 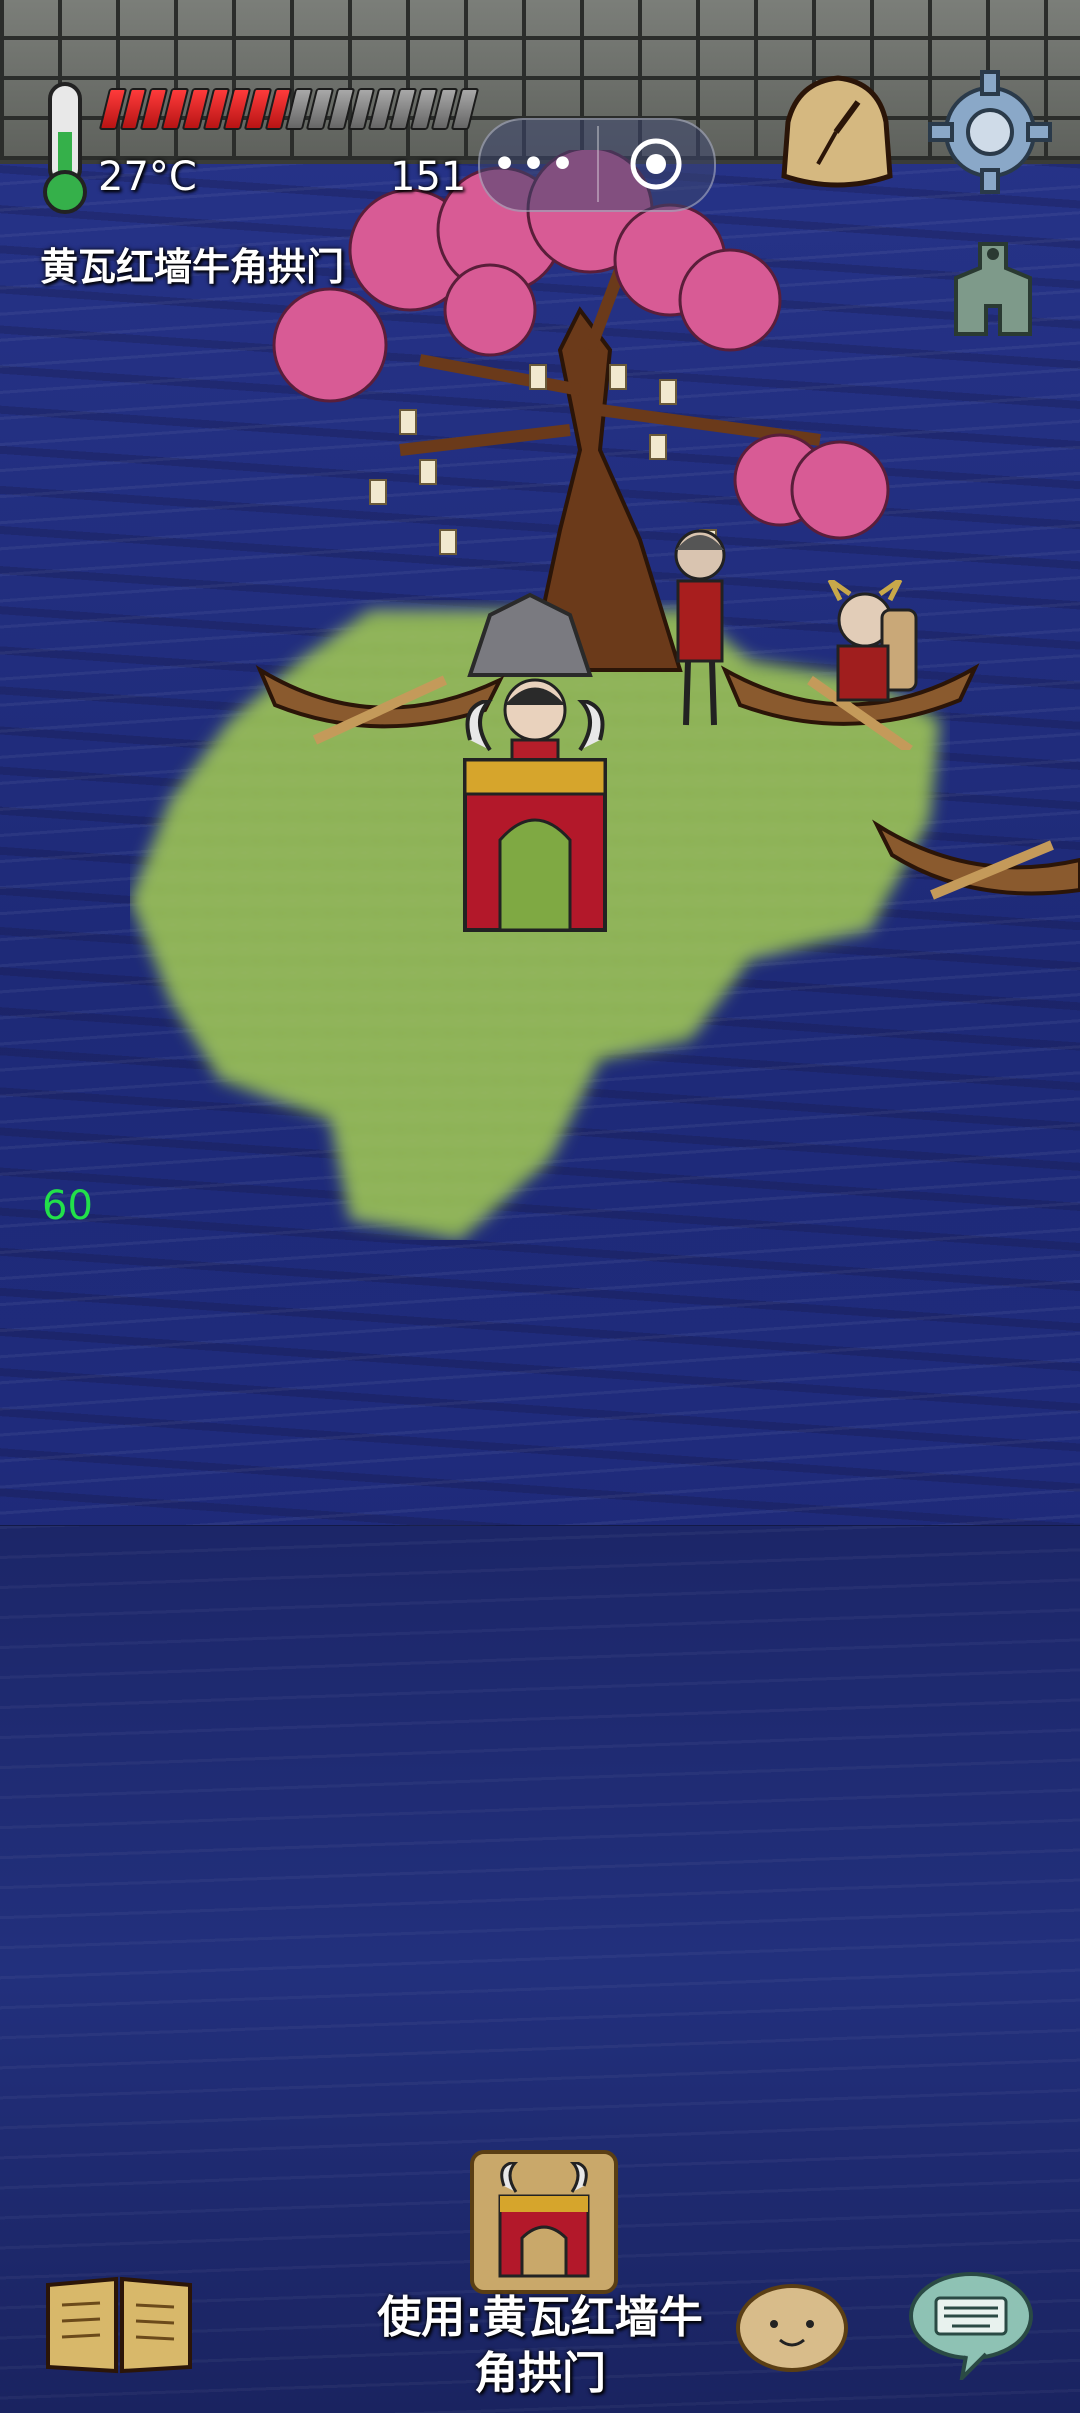 What do you see at coordinates (67, 1206) in the screenshot?
I see `fps-counter: 60` at bounding box center [67, 1206].